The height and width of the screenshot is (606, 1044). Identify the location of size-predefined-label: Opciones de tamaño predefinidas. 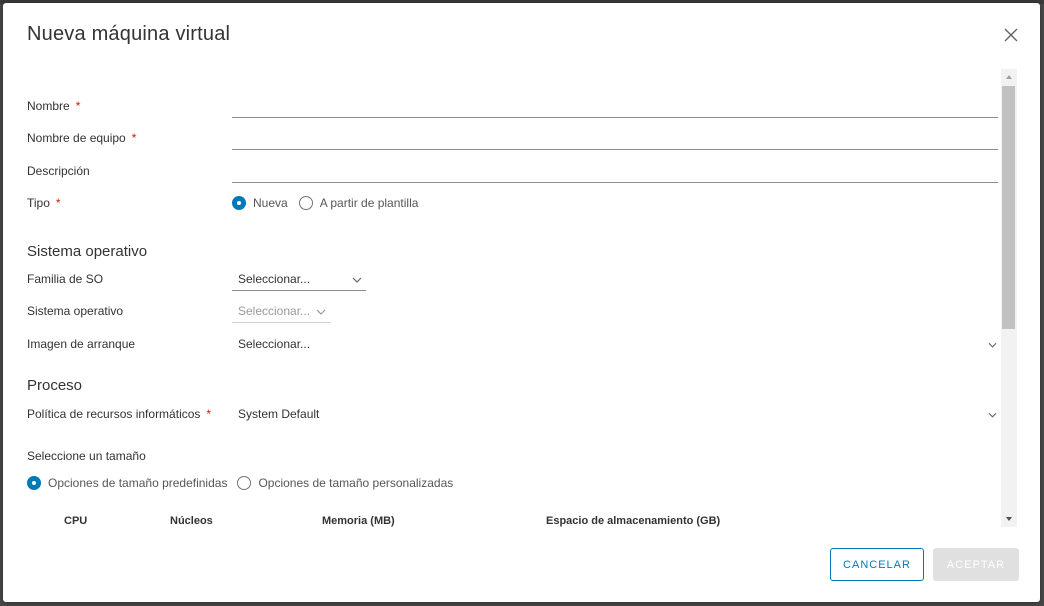
(138, 483).